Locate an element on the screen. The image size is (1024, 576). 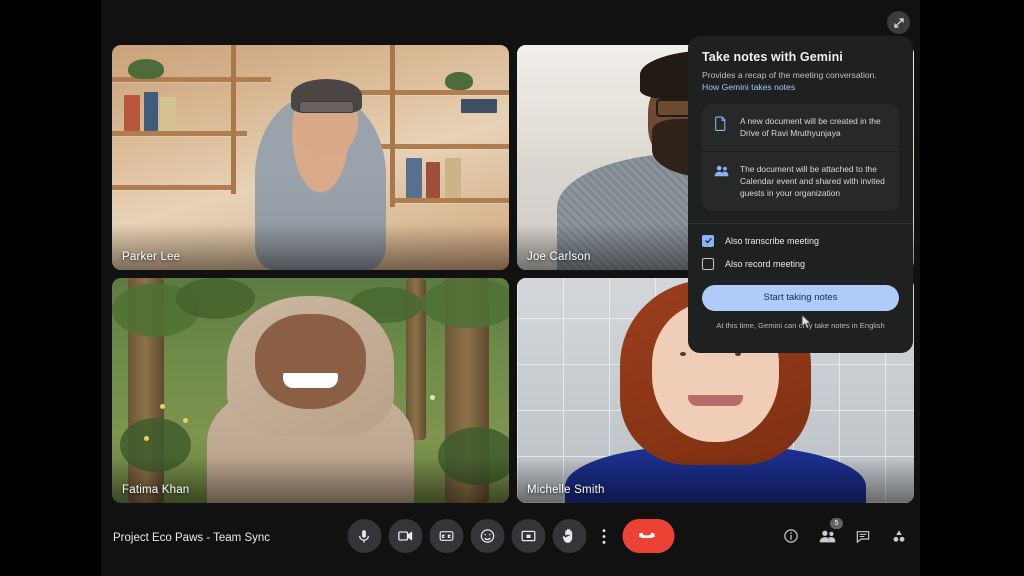
participant-name: Parker Lee is located at coordinates (151, 257).